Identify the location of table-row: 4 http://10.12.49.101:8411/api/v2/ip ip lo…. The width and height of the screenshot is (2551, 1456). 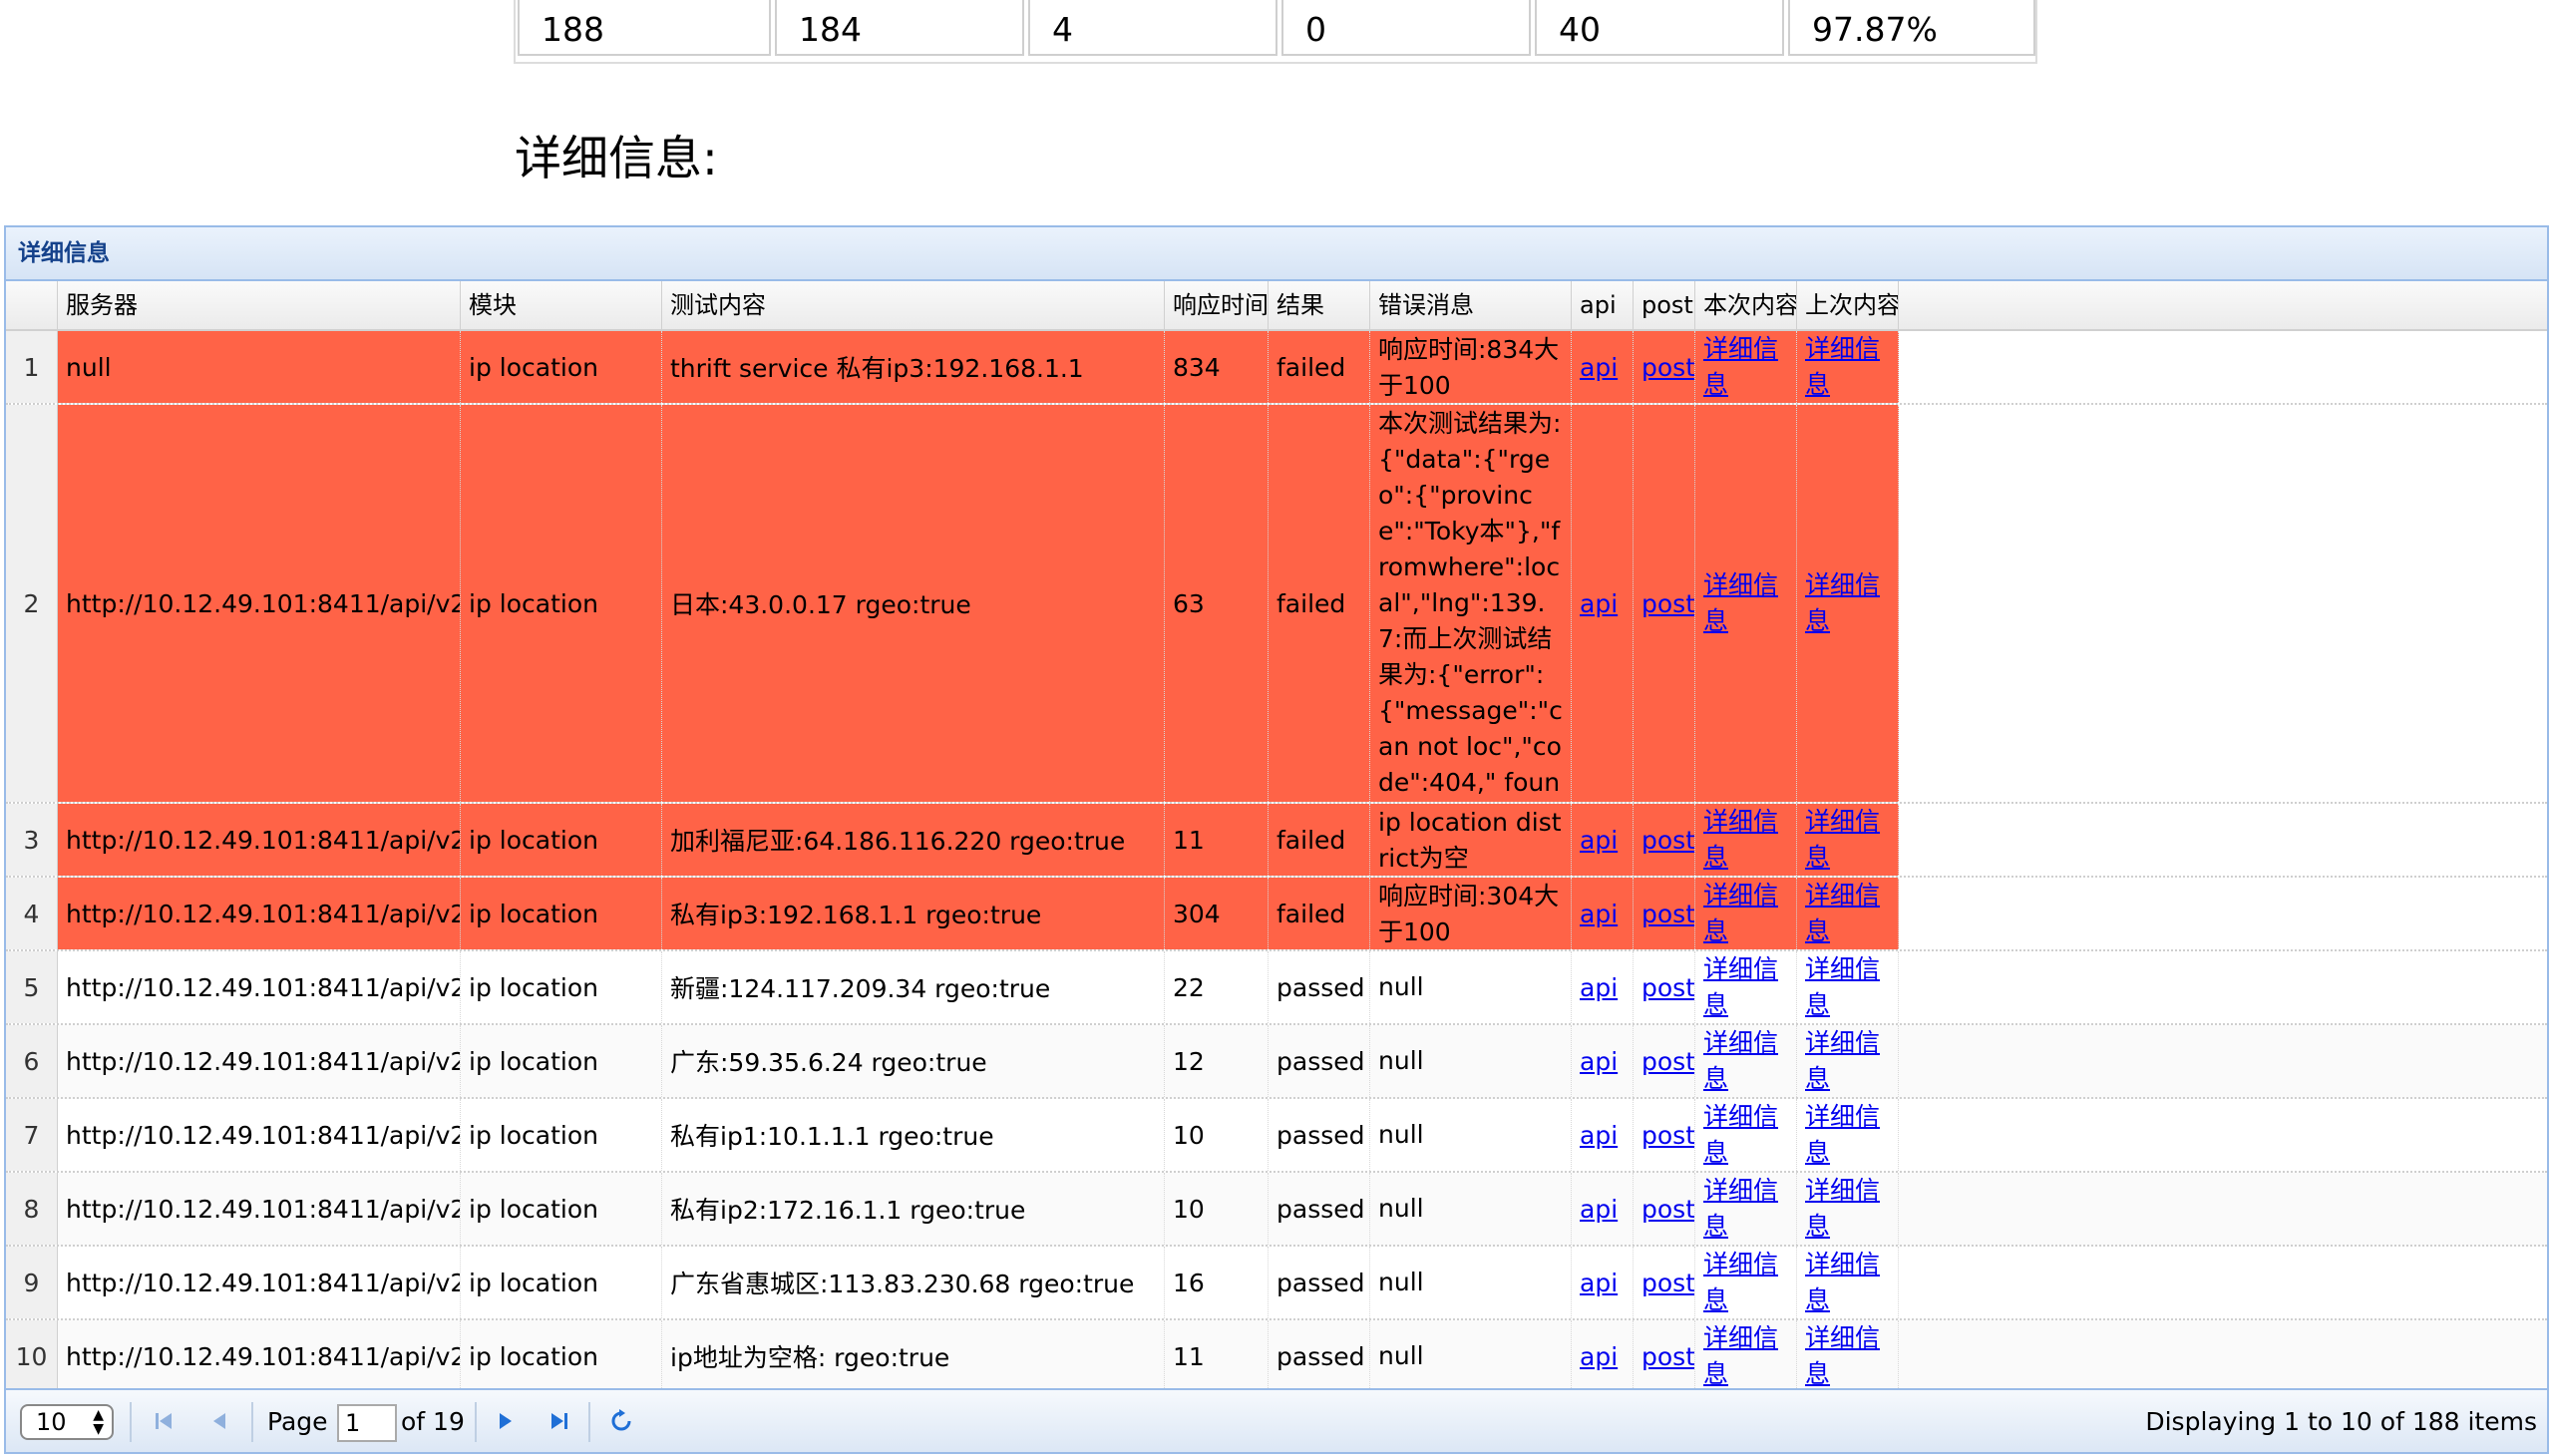
(1277, 915).